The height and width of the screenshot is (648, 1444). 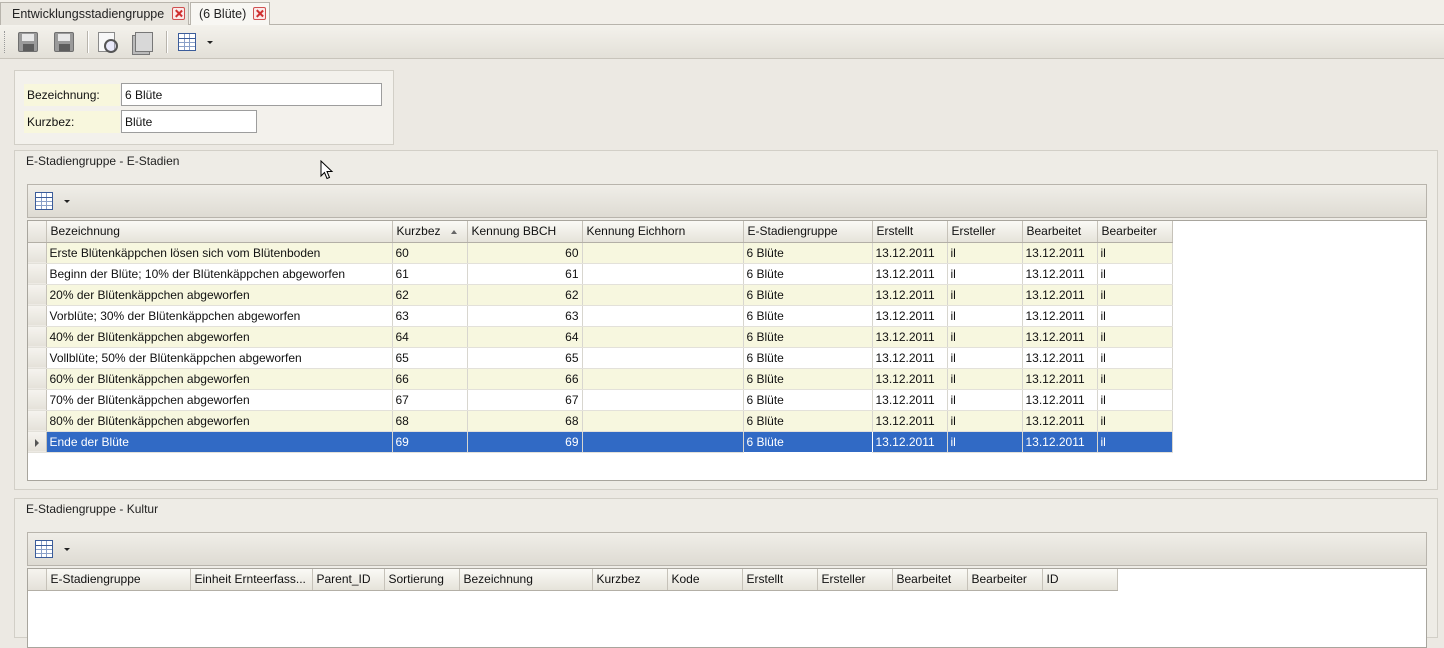 What do you see at coordinates (855, 580) in the screenshot?
I see `col-header-ersteller: Ersteller` at bounding box center [855, 580].